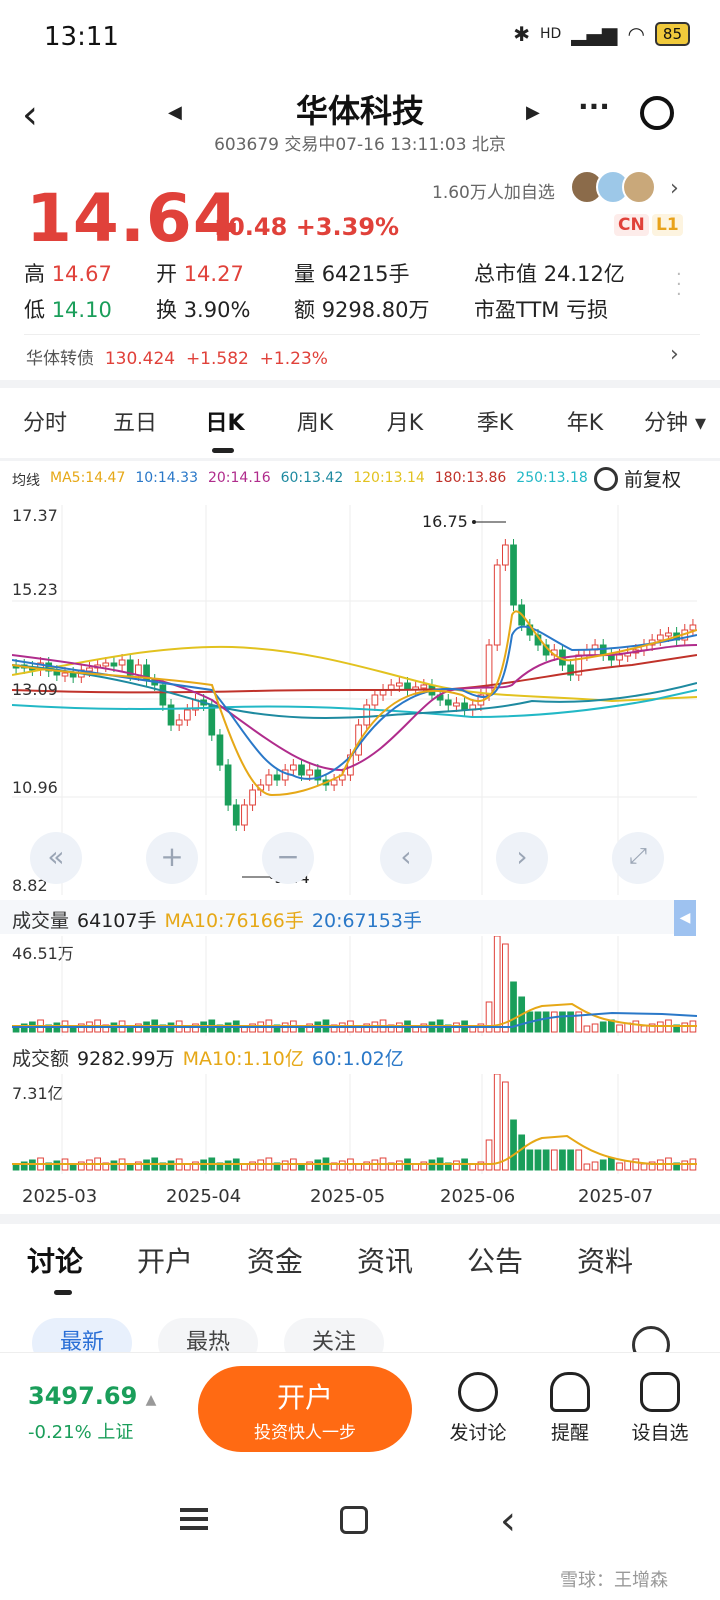 This screenshot has height=1600, width=720. I want to click on add-watchlist-button: 设自选, so click(660, 1408).